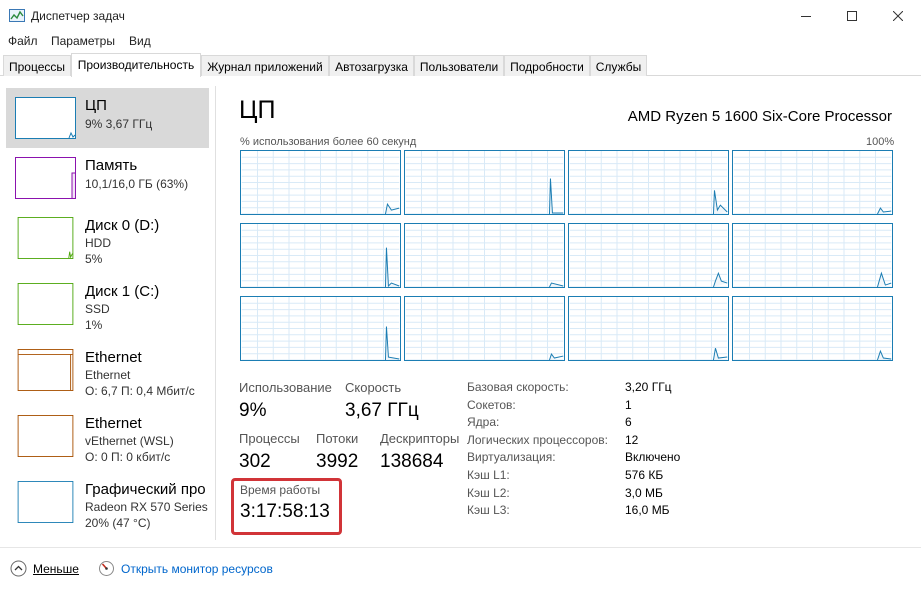  I want to click on detail-value: 12, so click(632, 439).